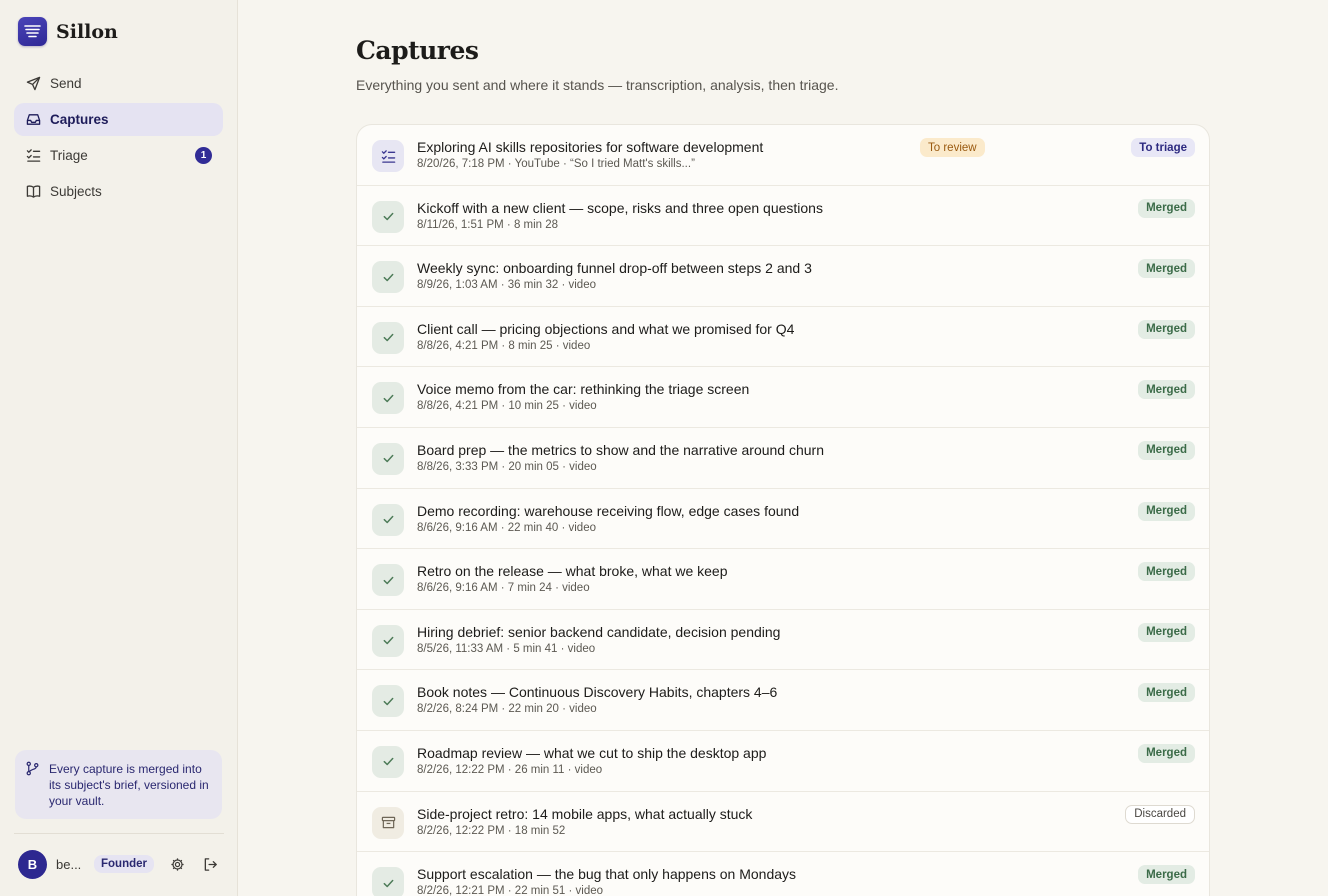  Describe the element at coordinates (32, 864) in the screenshot. I see `avatar: B` at that location.